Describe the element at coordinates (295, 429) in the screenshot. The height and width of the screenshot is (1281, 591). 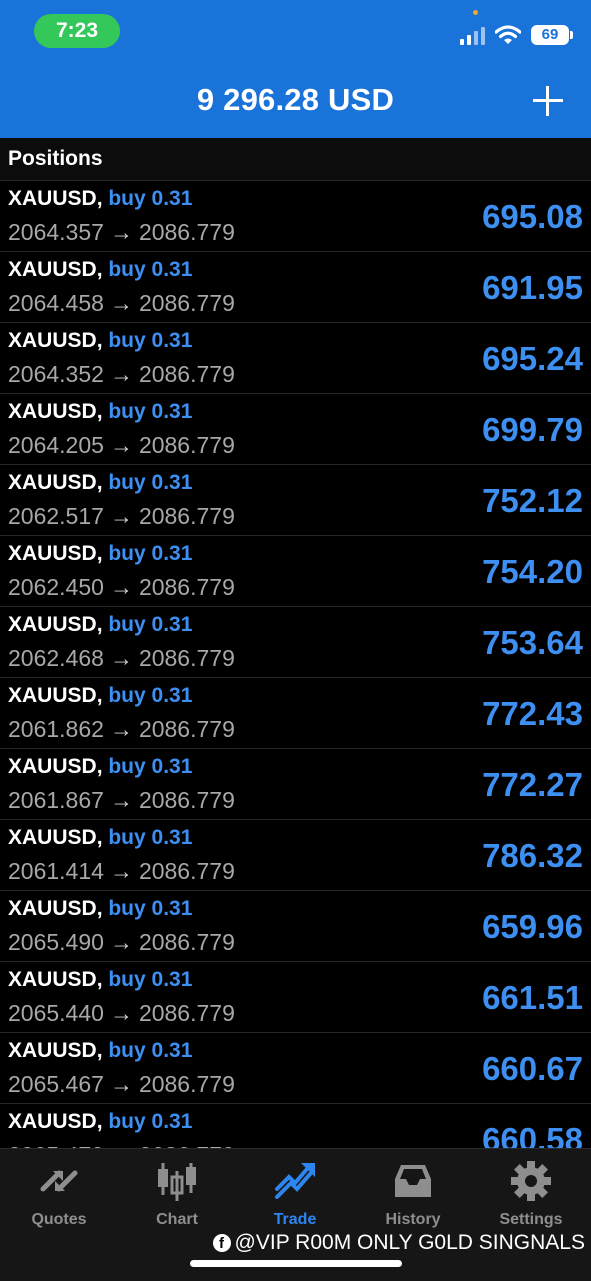
I see `position-row: XAUUSD, buy 0.31 2064.205 → 2086.779 699.79` at that location.